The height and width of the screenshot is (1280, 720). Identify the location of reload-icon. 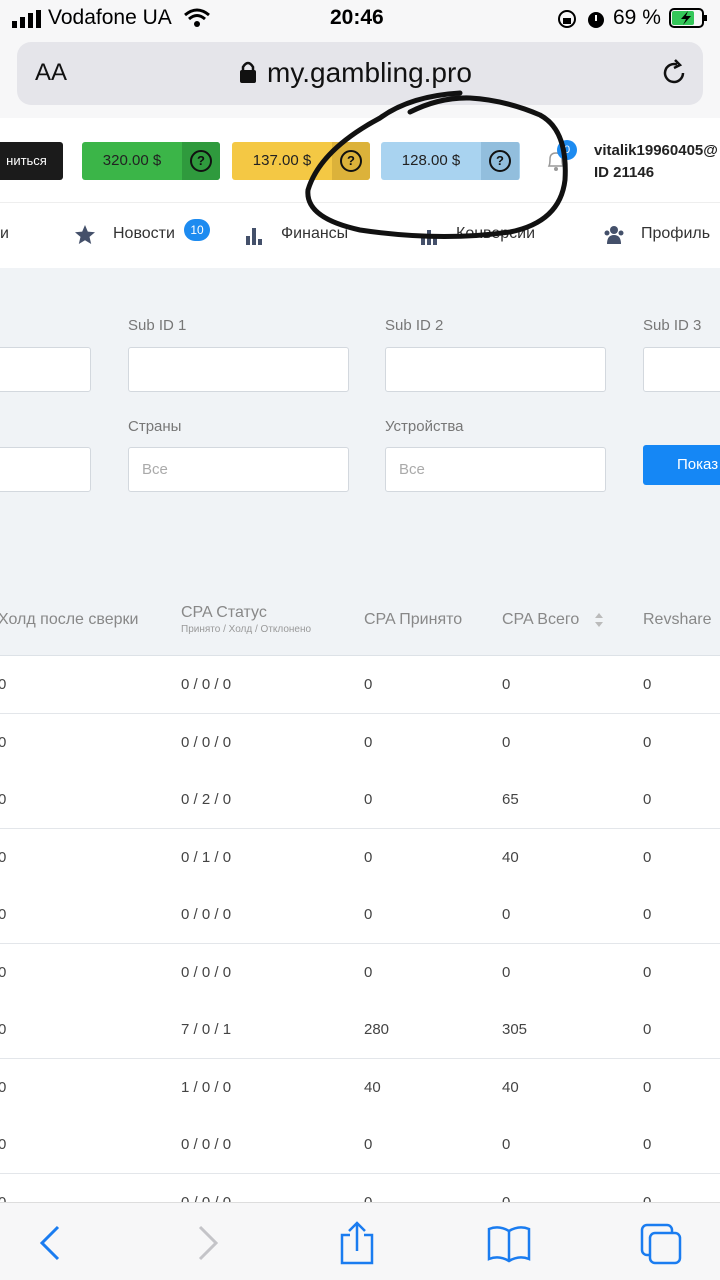
(674, 73).